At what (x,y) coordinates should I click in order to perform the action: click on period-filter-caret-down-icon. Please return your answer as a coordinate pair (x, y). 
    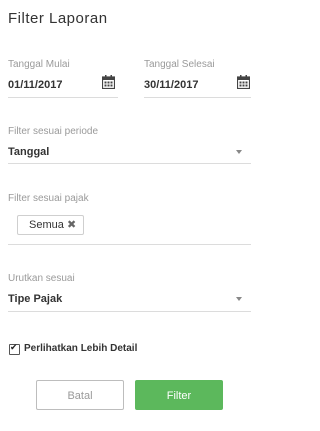
    Looking at the image, I should click on (239, 152).